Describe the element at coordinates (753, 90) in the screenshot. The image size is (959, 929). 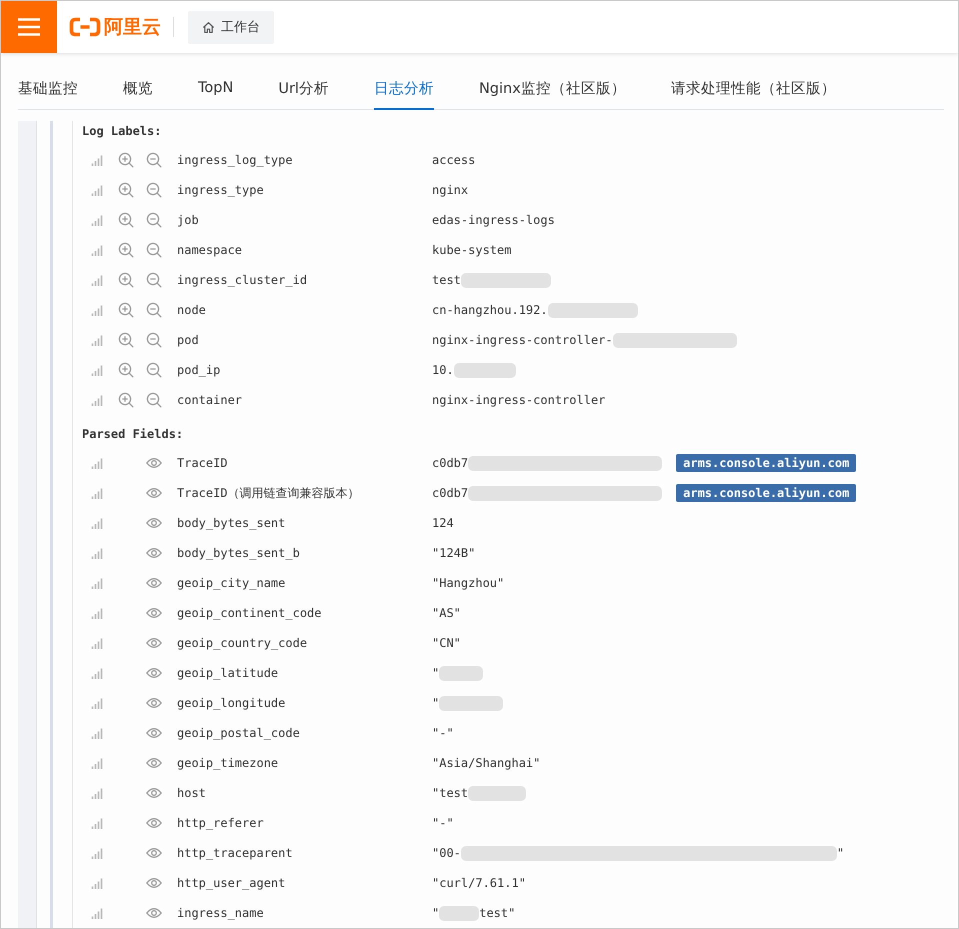
I see `tab: 请求处理性能（社区版）` at that location.